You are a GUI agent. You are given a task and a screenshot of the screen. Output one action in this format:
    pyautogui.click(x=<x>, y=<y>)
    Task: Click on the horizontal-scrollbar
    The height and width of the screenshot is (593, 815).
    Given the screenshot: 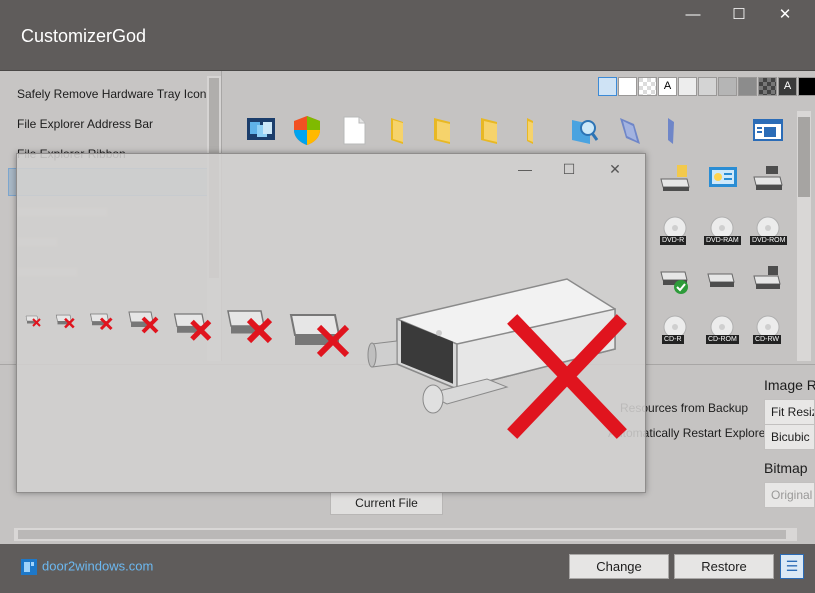 What is the action you would take?
    pyautogui.click(x=405, y=534)
    